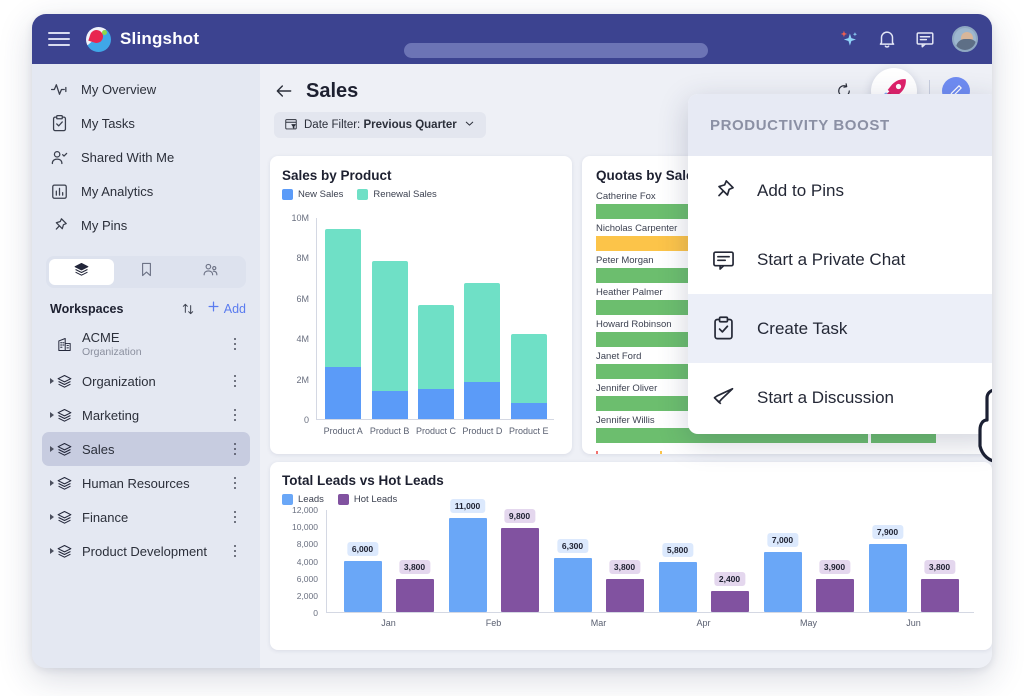 The width and height of the screenshot is (1024, 696). Describe the element at coordinates (312, 194) in the screenshot. I see `legend-item-new-sales: New Sales` at that location.